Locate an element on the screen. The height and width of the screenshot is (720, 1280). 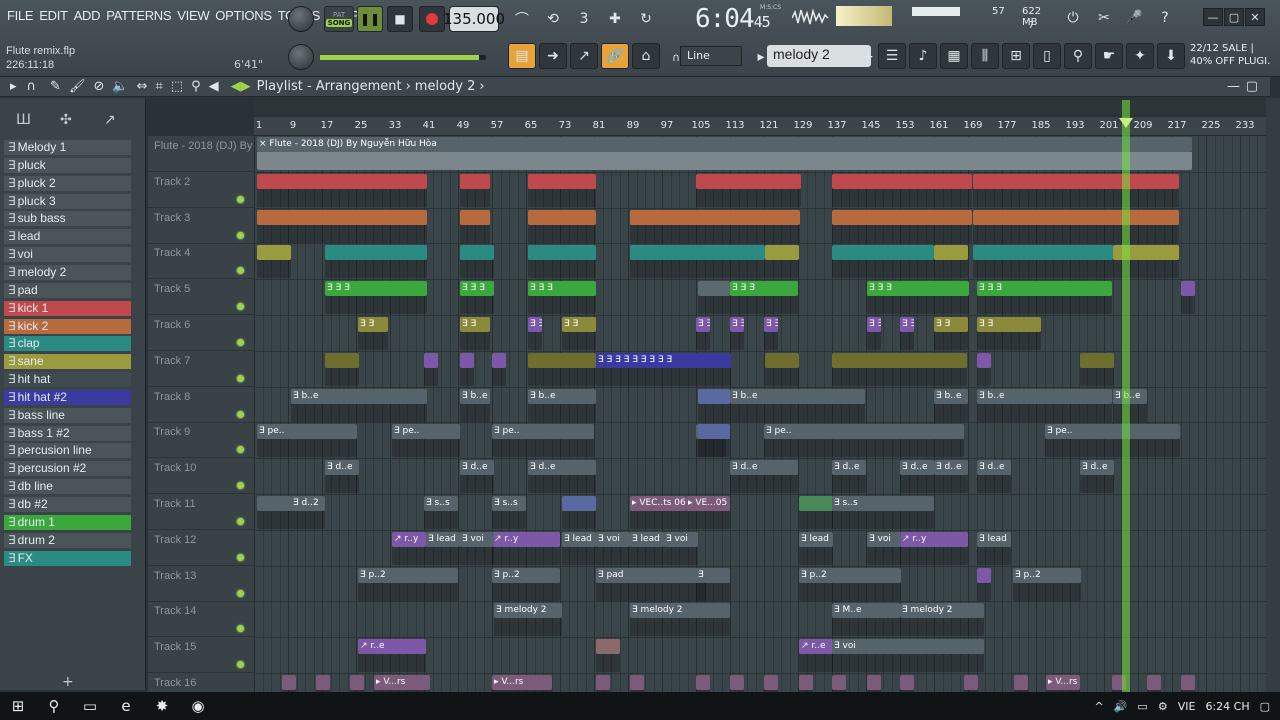
db-clip: ∃ d..2 is located at coordinates (308, 503).